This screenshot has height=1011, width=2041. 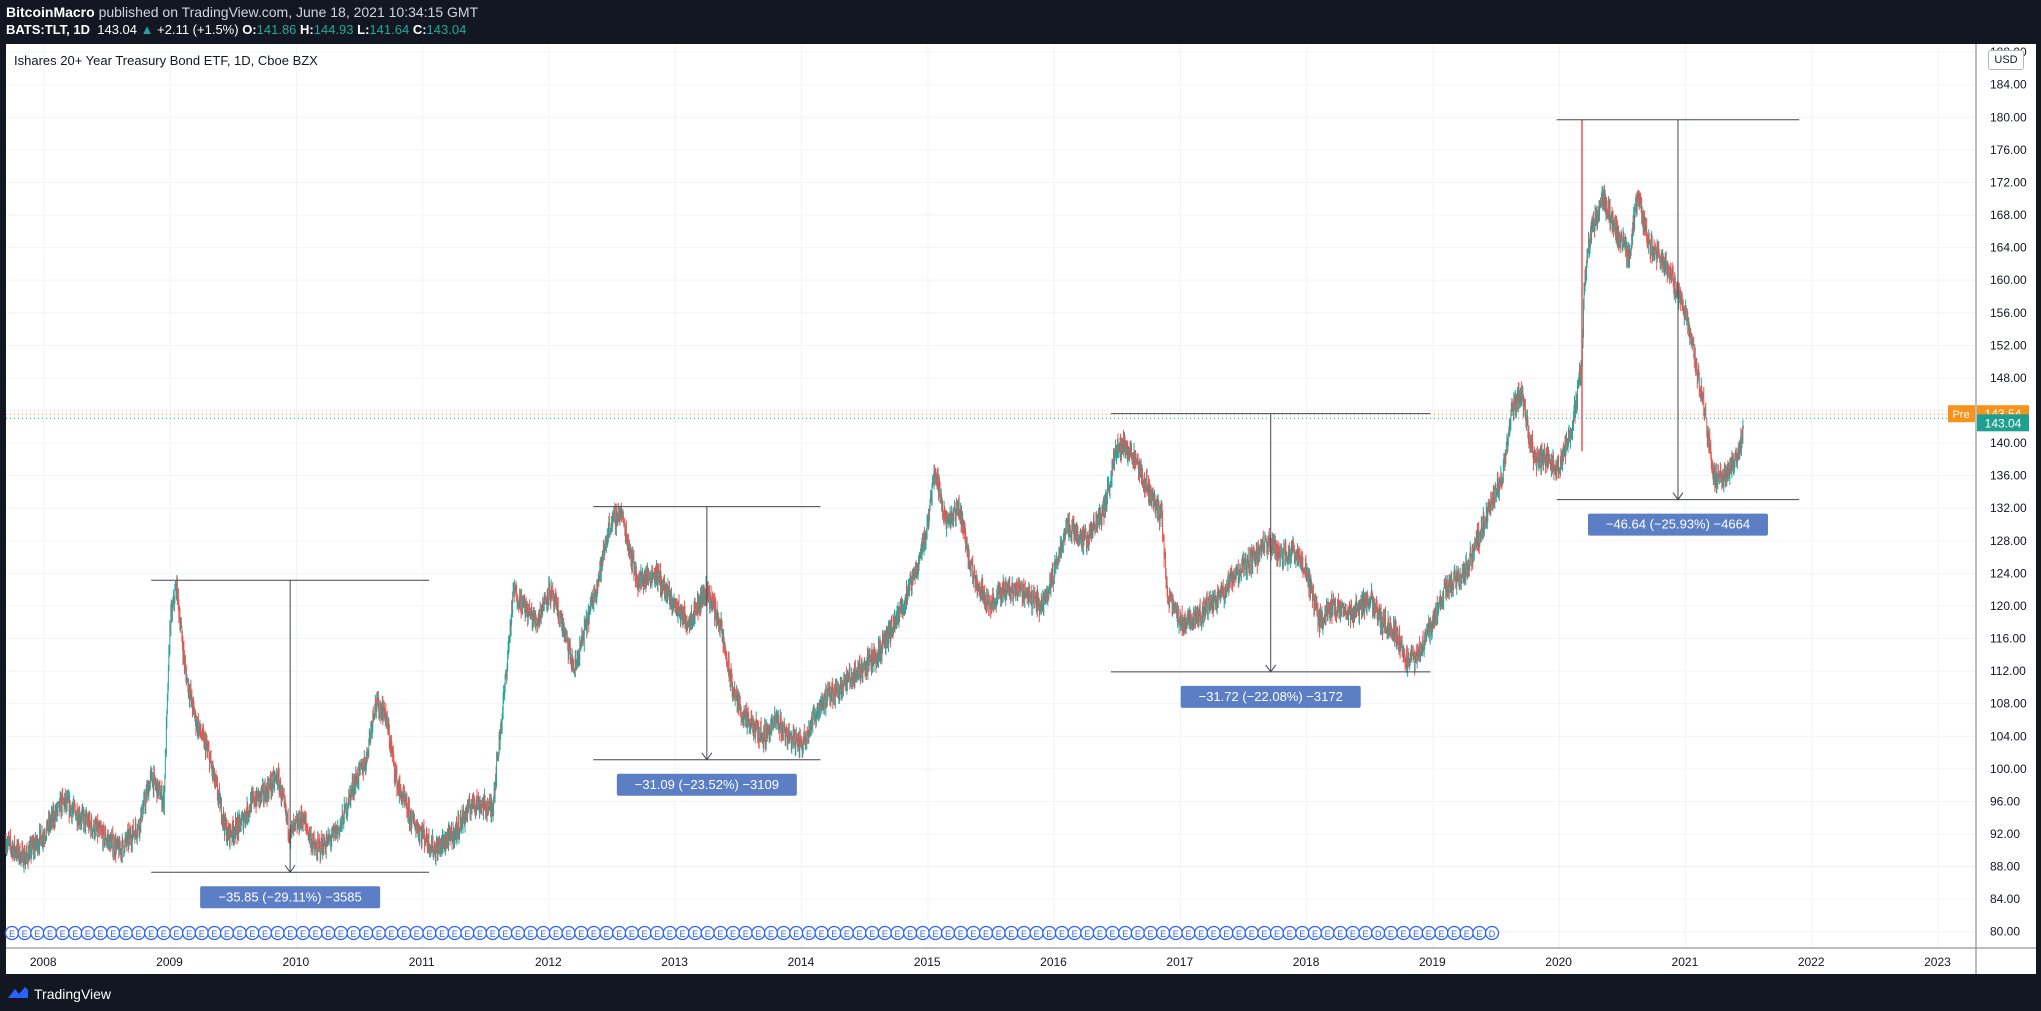 I want to click on tradingview-logo-icon, so click(x=18, y=993).